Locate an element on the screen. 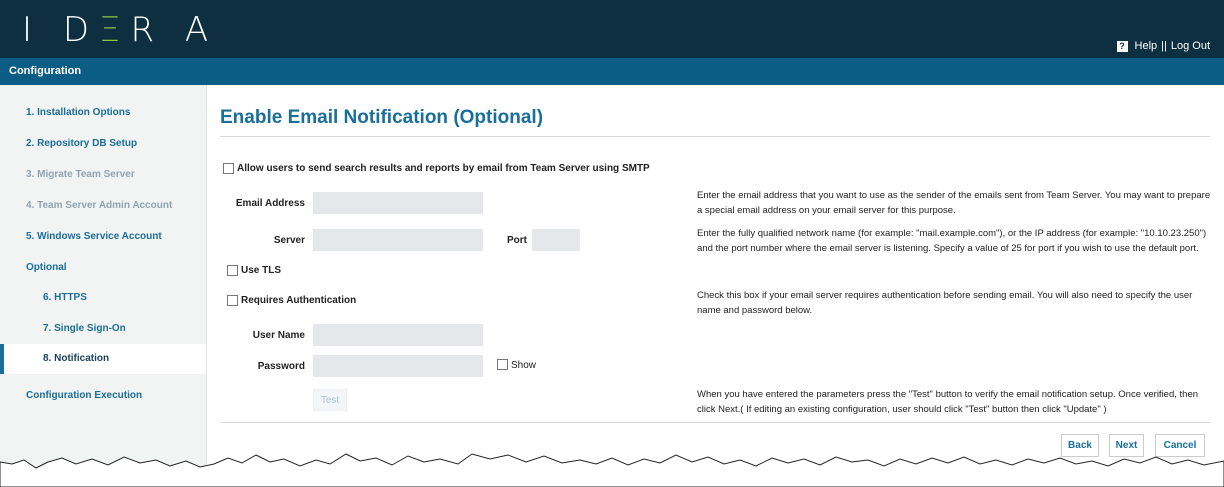 The image size is (1224, 487). sidebar-item-installation-options: 1. Installation Options is located at coordinates (103, 113).